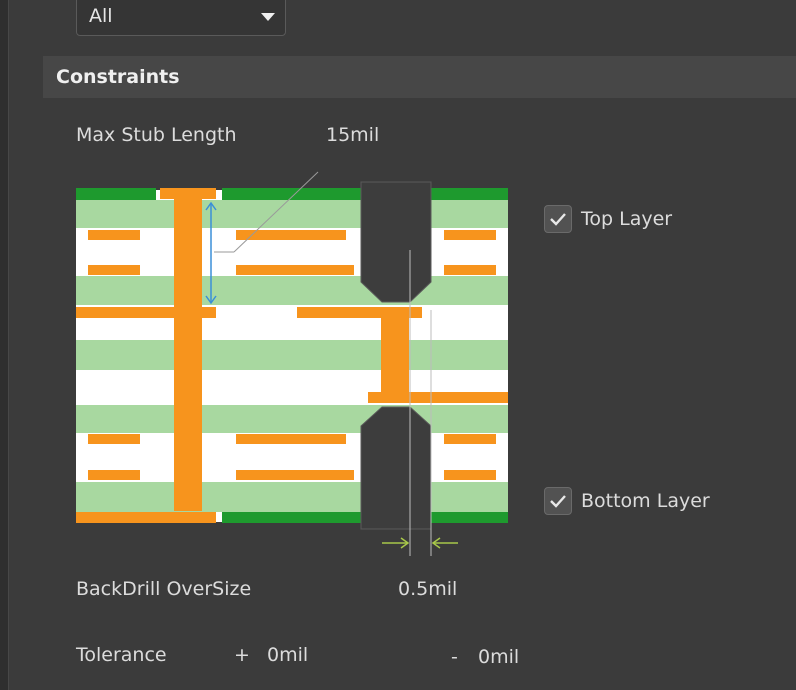  Describe the element at coordinates (396, 468) in the screenshot. I see `backdrill-hole-bottom` at that location.